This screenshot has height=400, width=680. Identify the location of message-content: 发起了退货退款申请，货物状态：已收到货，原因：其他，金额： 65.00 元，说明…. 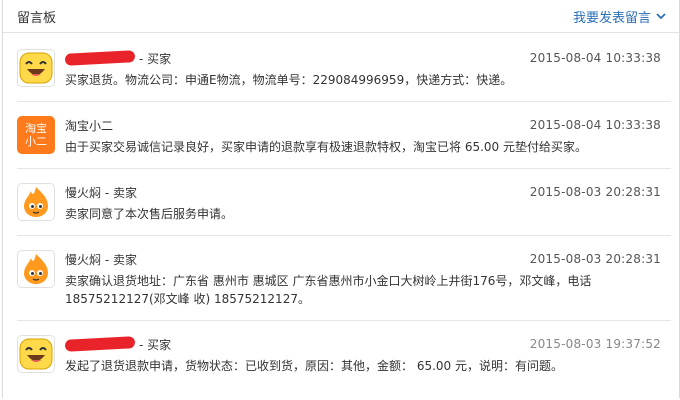
(314, 366).